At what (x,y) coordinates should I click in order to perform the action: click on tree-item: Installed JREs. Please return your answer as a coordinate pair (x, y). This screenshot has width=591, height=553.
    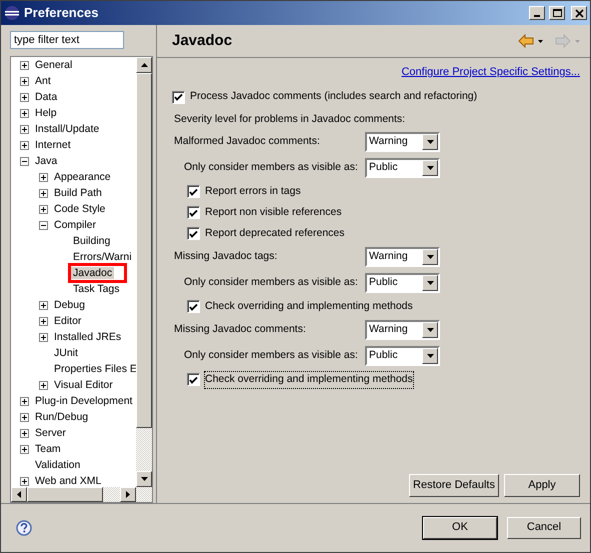
    Looking at the image, I should click on (88, 337).